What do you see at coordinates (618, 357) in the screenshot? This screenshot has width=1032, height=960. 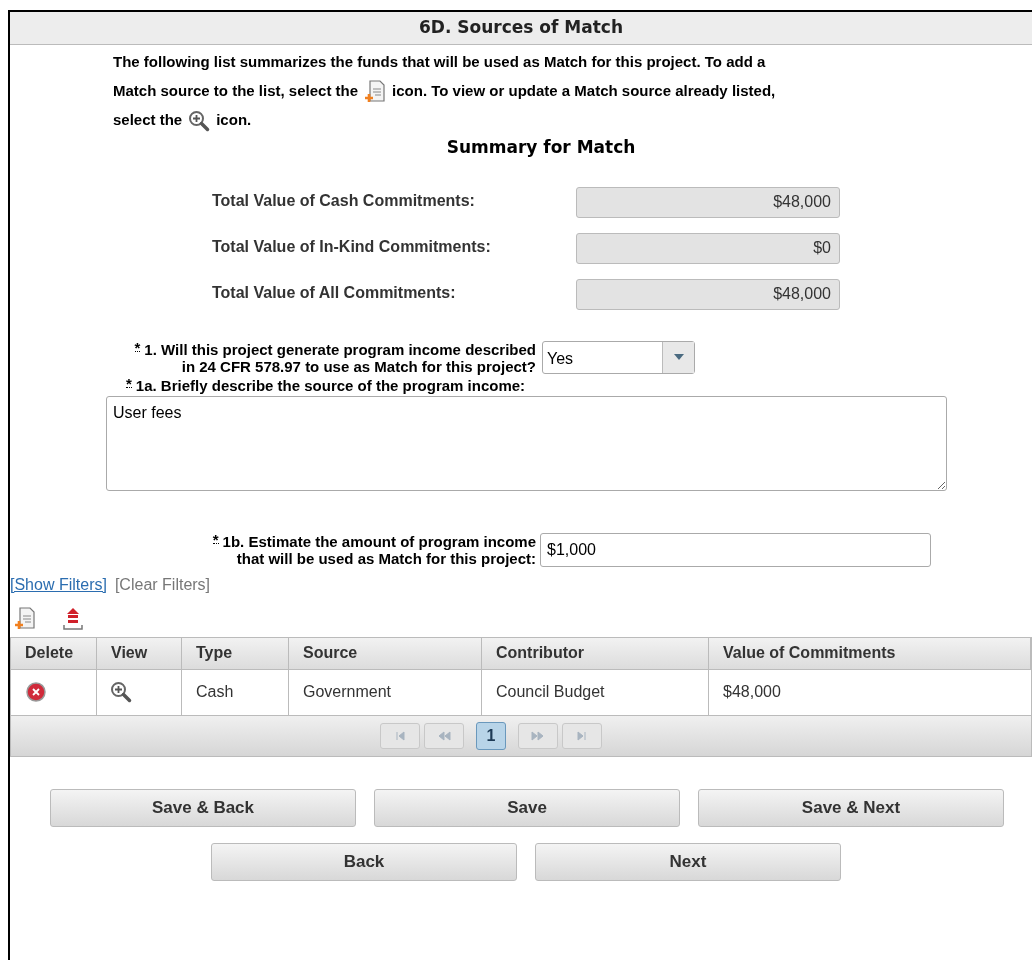 I see `yes-no-select: Yes` at bounding box center [618, 357].